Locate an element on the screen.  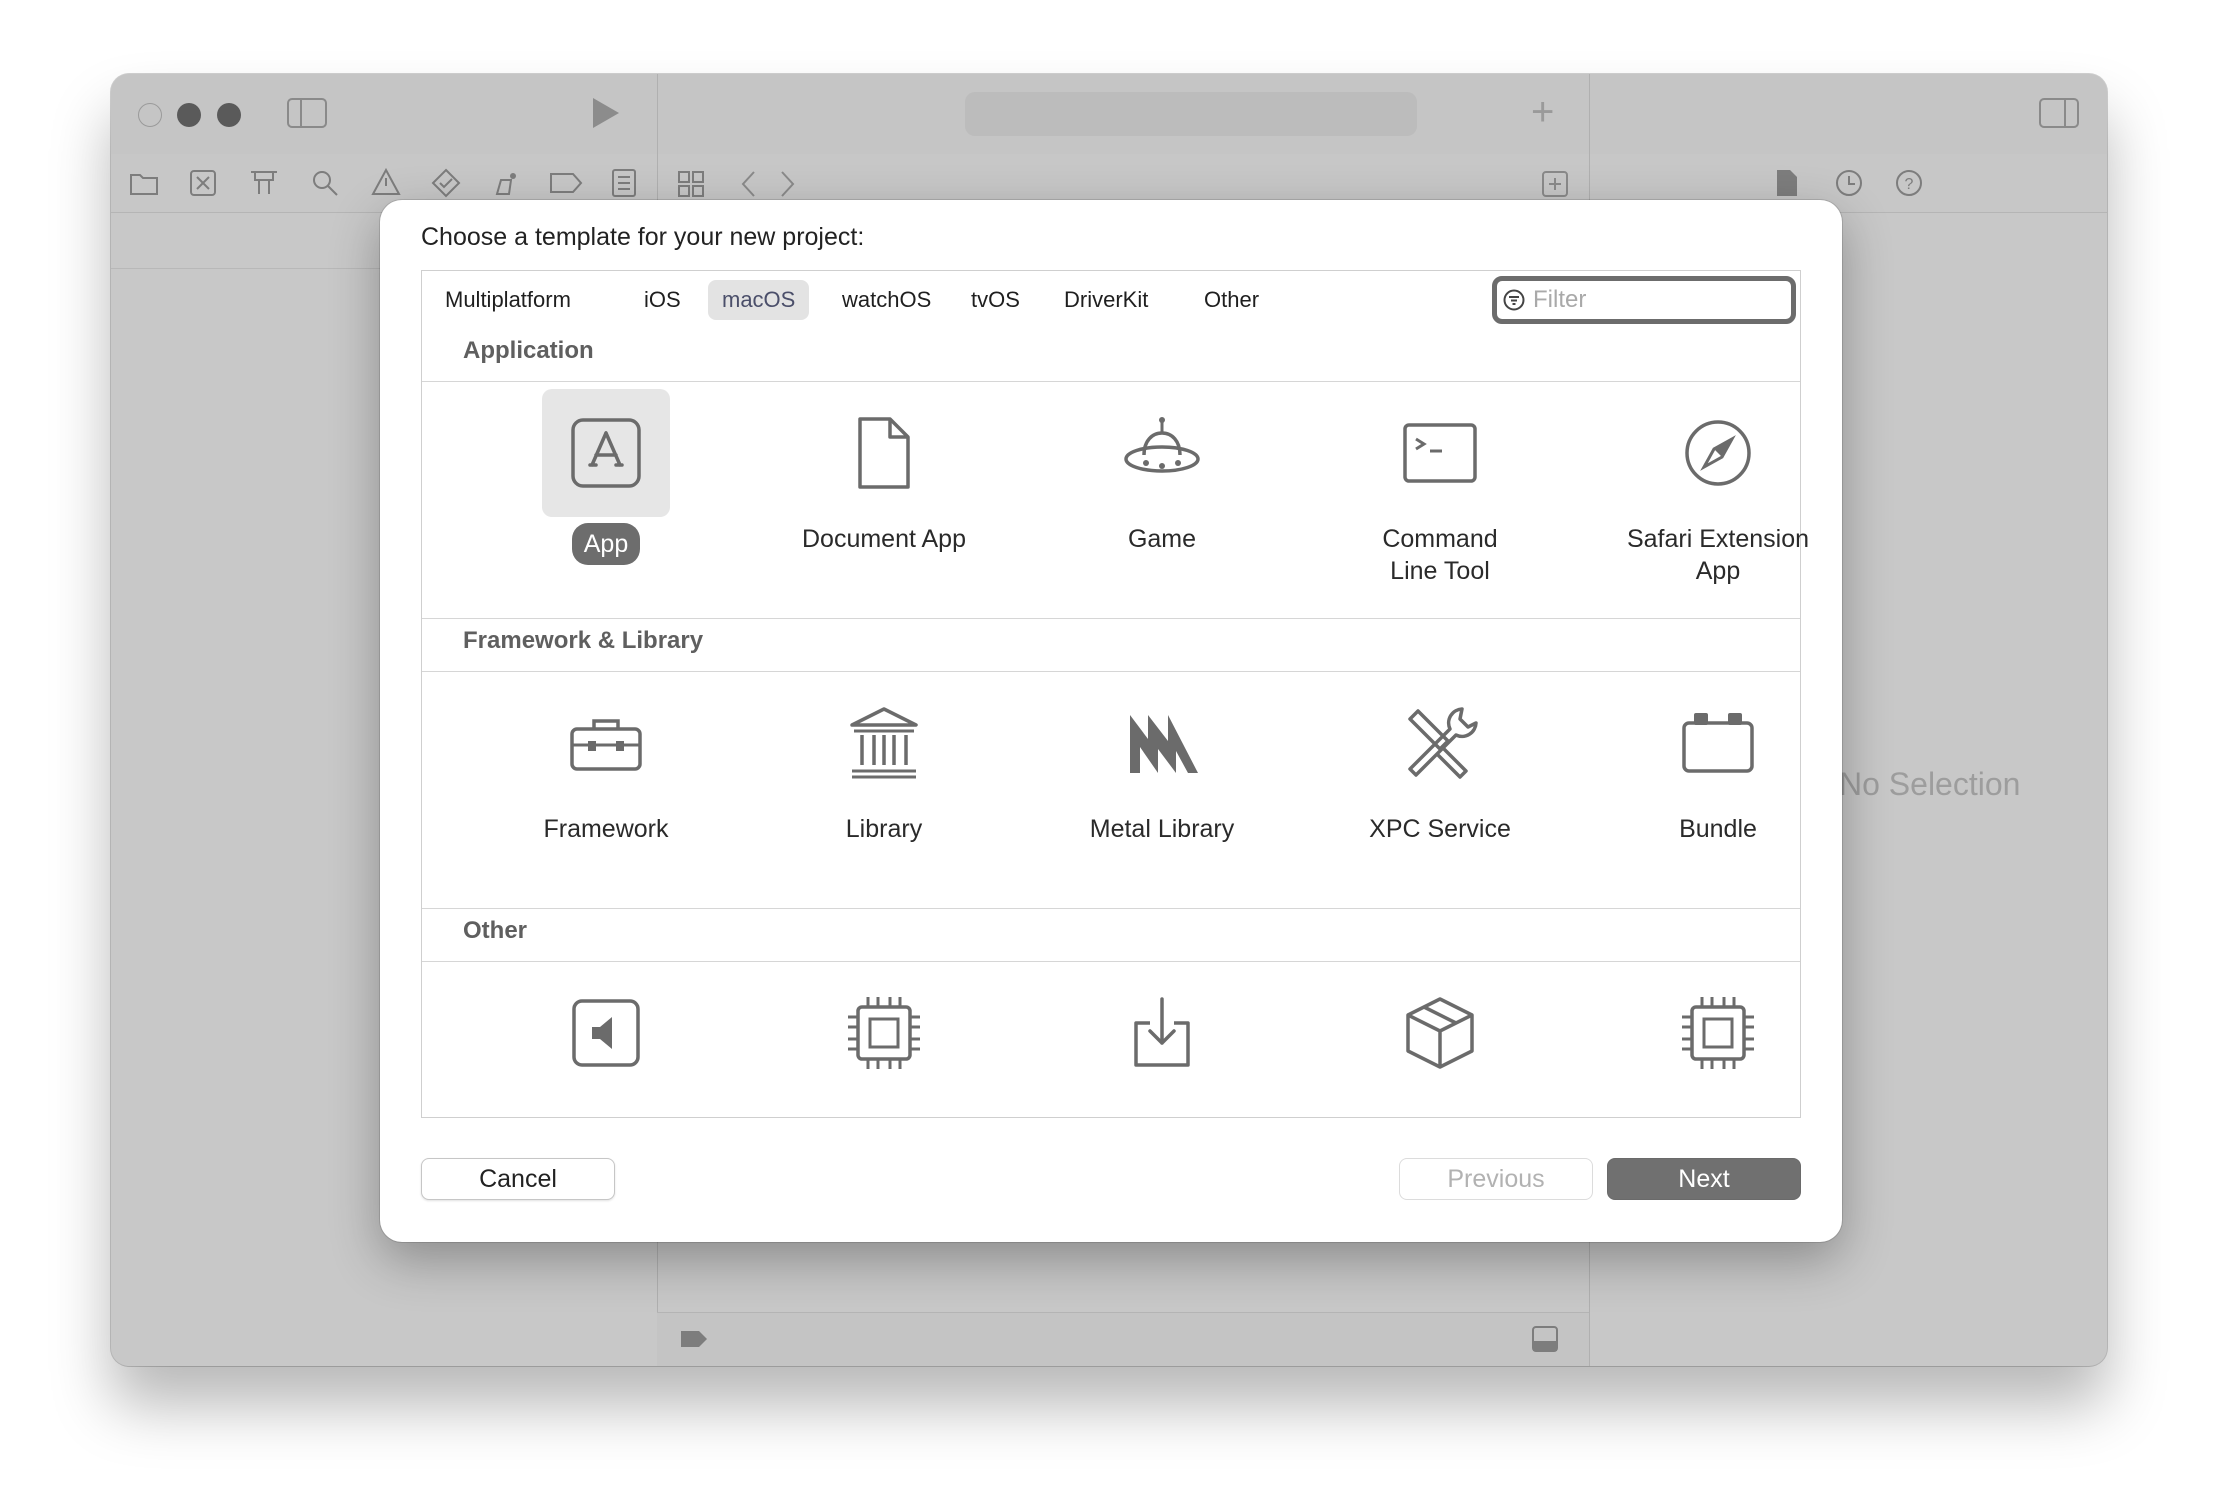
tab-tvos: tvOS is located at coordinates (995, 300).